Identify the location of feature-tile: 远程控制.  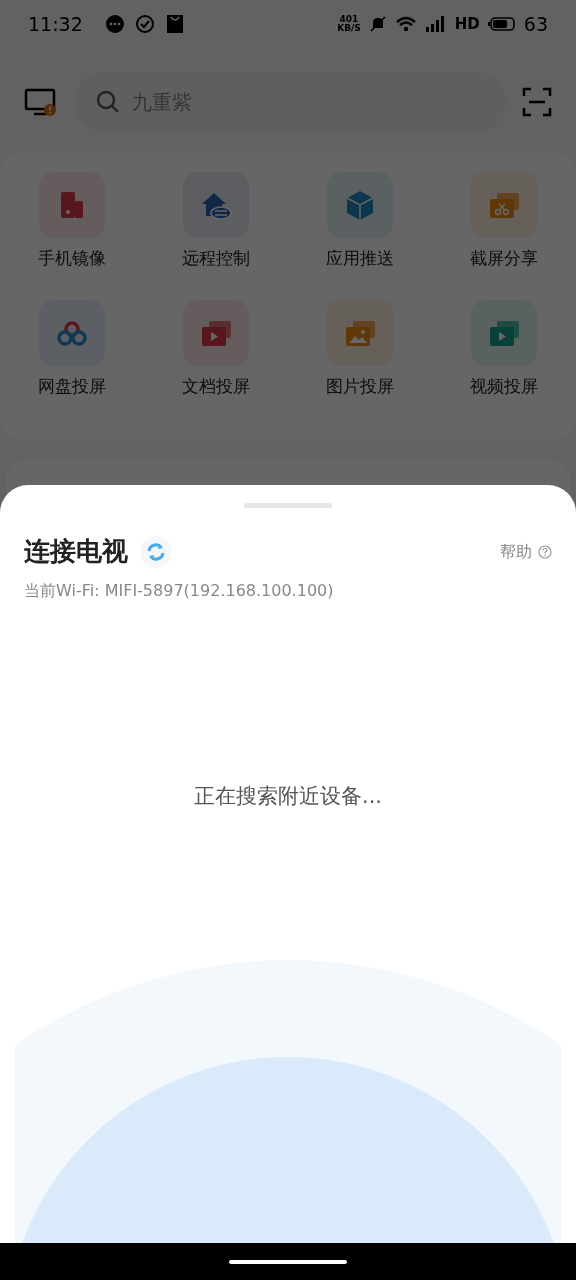
(216, 222).